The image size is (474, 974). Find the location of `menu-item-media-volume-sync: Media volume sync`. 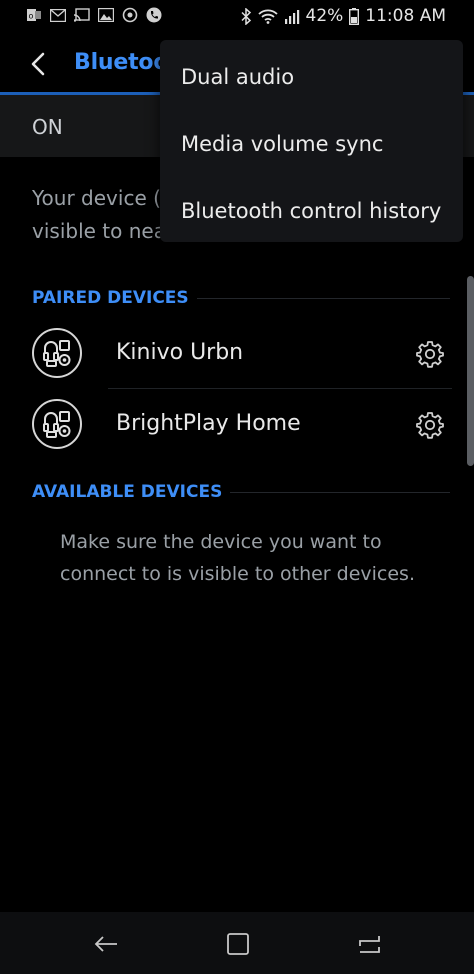

menu-item-media-volume-sync: Media volume sync is located at coordinates (311, 143).